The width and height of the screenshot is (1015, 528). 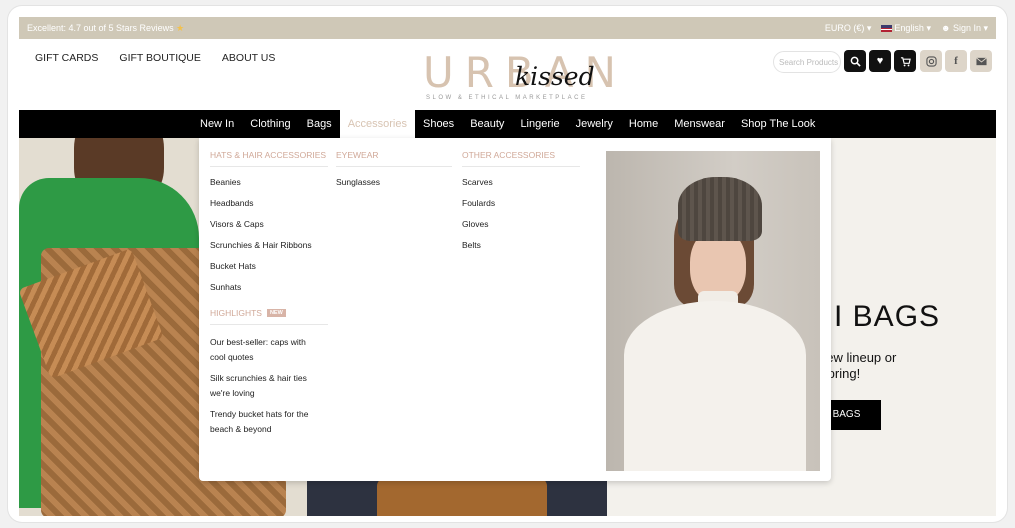 I want to click on nav-lingerie: Lingerie, so click(x=539, y=124).